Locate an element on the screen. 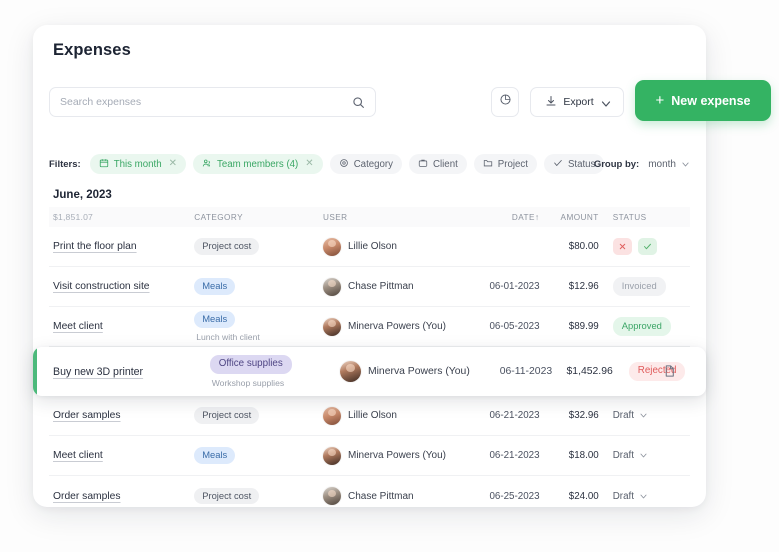 The width and height of the screenshot is (779, 552). approval-actions is located at coordinates (651, 246).